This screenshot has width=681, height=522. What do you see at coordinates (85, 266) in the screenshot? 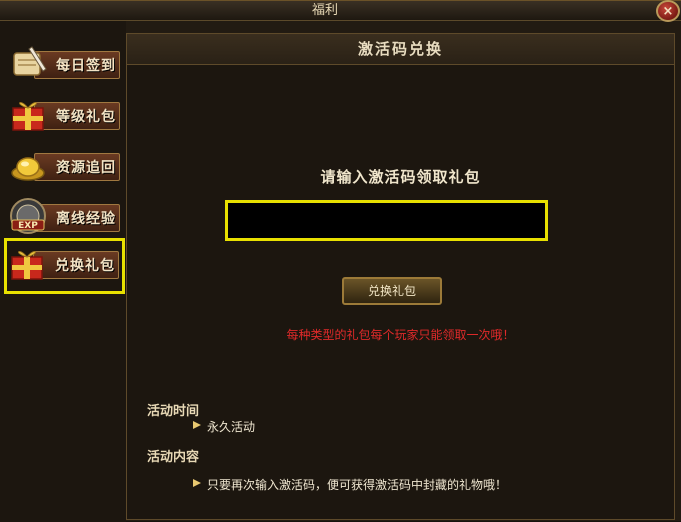
I see `sidebar-item-label: 兑换礼包` at bounding box center [85, 266].